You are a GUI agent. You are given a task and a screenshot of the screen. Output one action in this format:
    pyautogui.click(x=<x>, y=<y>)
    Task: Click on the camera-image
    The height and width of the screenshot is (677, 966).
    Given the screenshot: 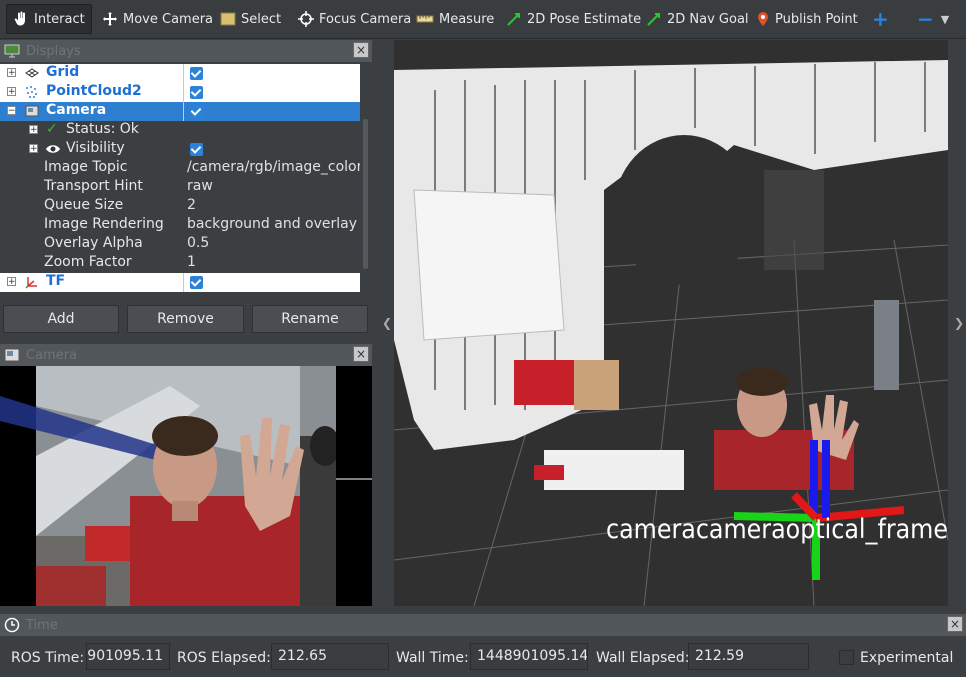 What is the action you would take?
    pyautogui.click(x=186, y=486)
    